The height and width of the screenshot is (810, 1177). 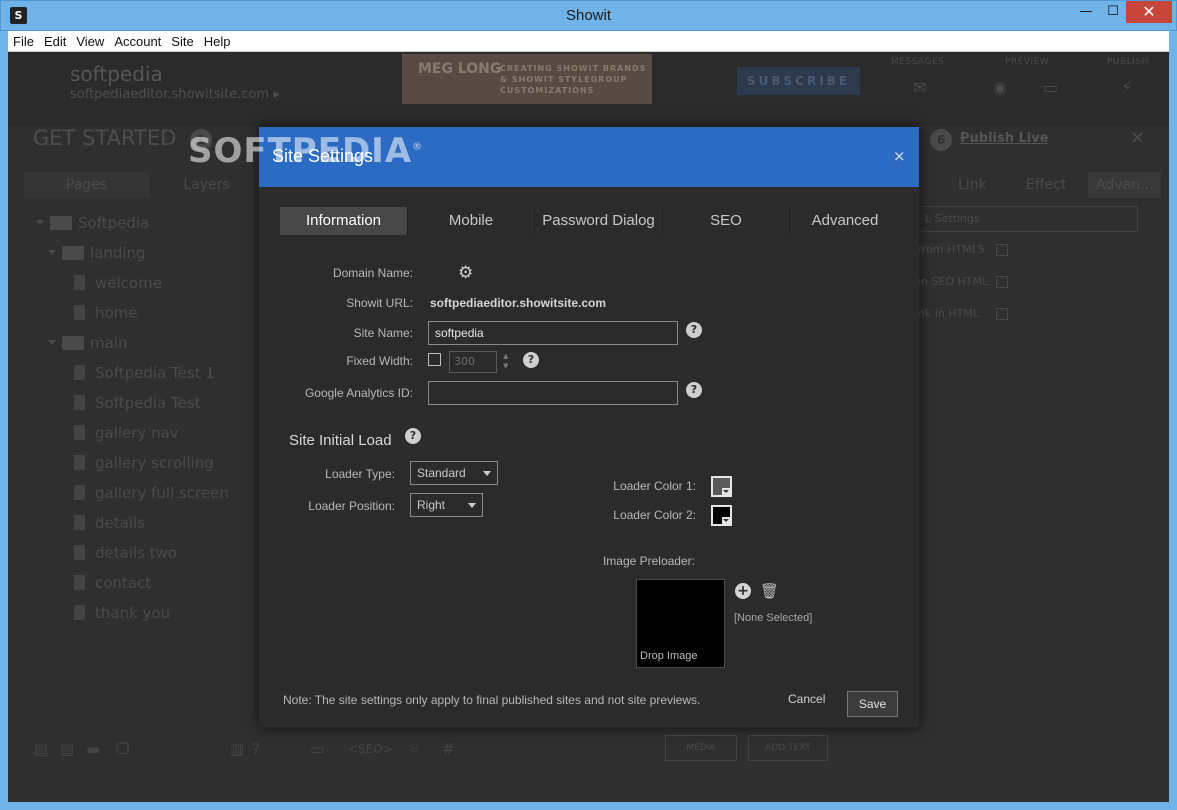 I want to click on tree-label: details, so click(x=120, y=523).